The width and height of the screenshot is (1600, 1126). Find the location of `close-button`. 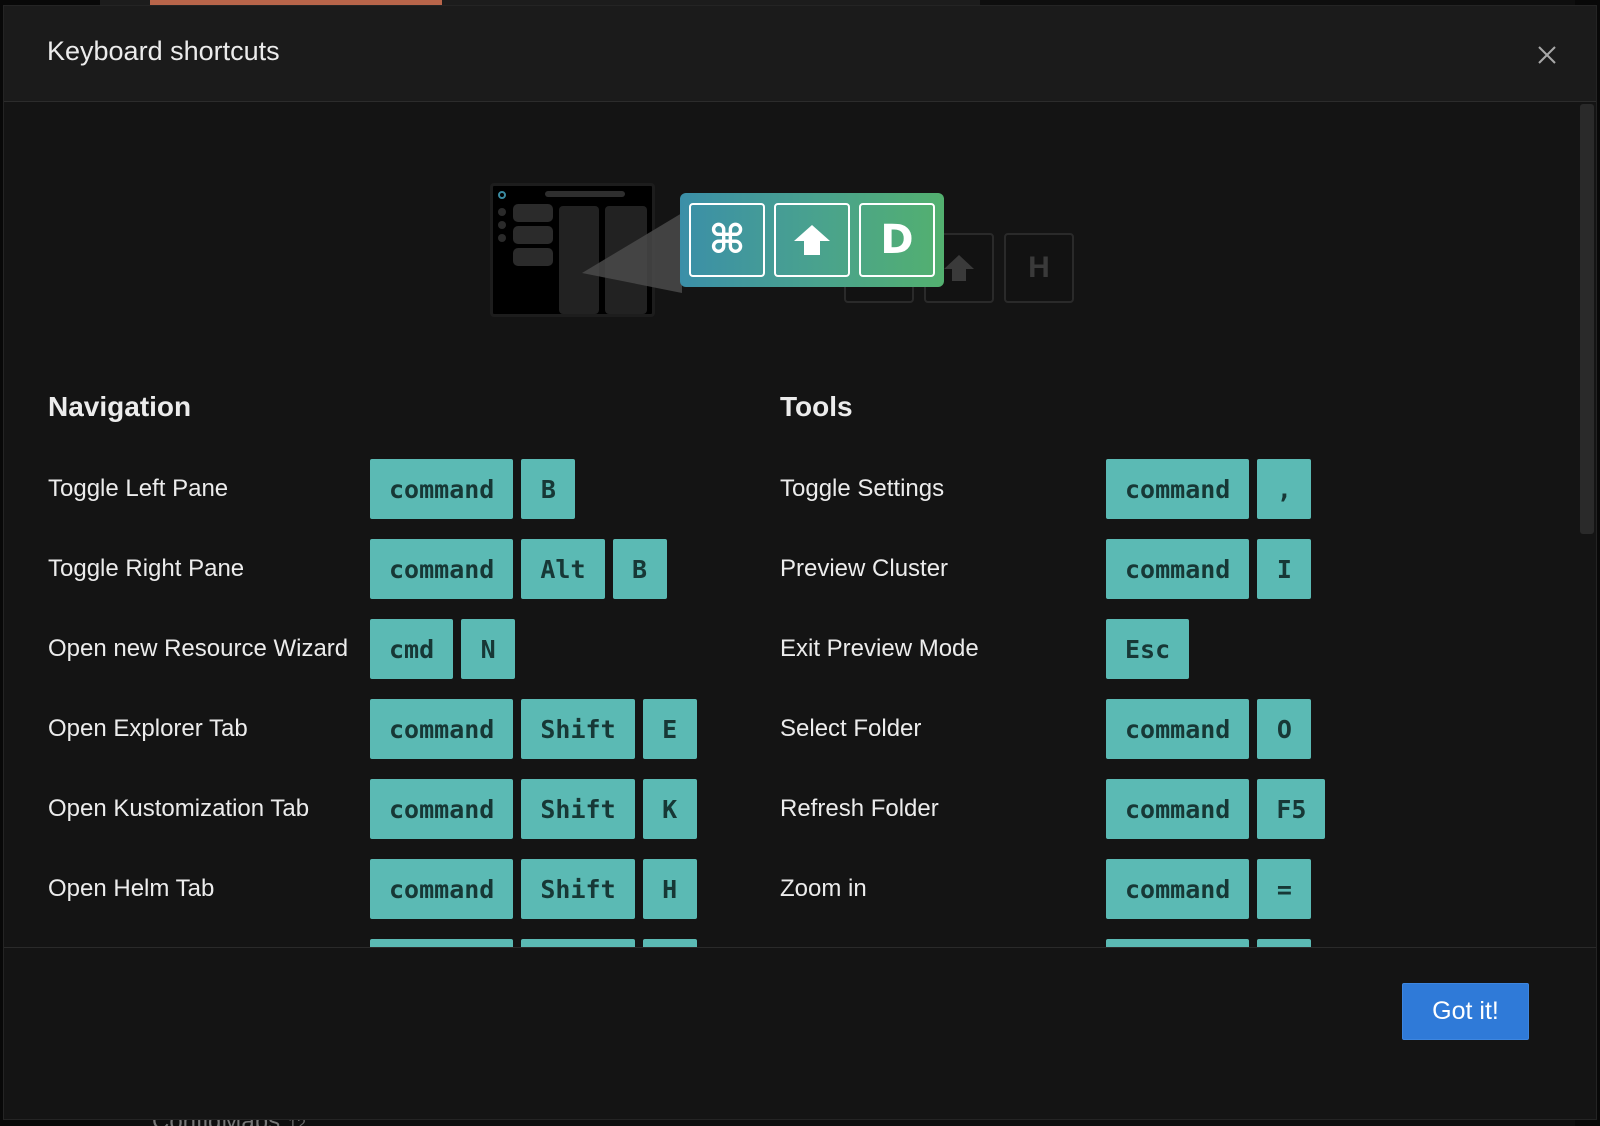

close-button is located at coordinates (1547, 55).